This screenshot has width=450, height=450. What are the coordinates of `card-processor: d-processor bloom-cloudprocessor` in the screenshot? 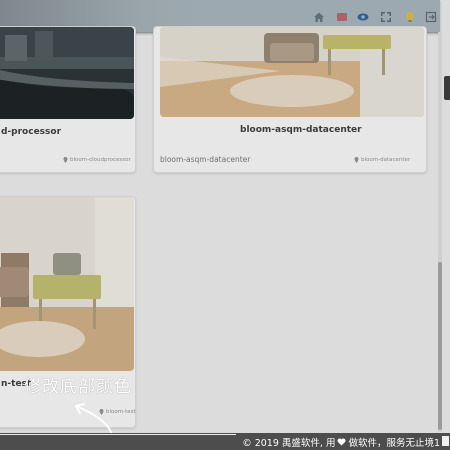 It's located at (68, 99).